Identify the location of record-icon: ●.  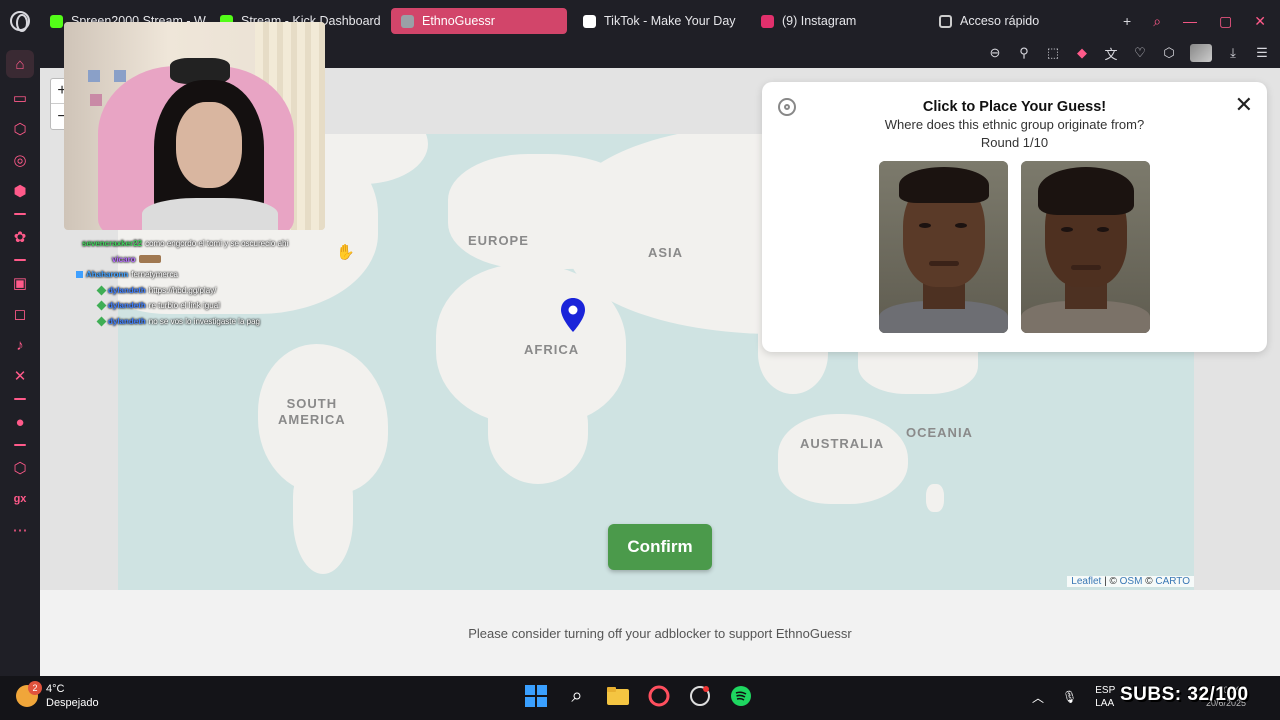
(20, 422).